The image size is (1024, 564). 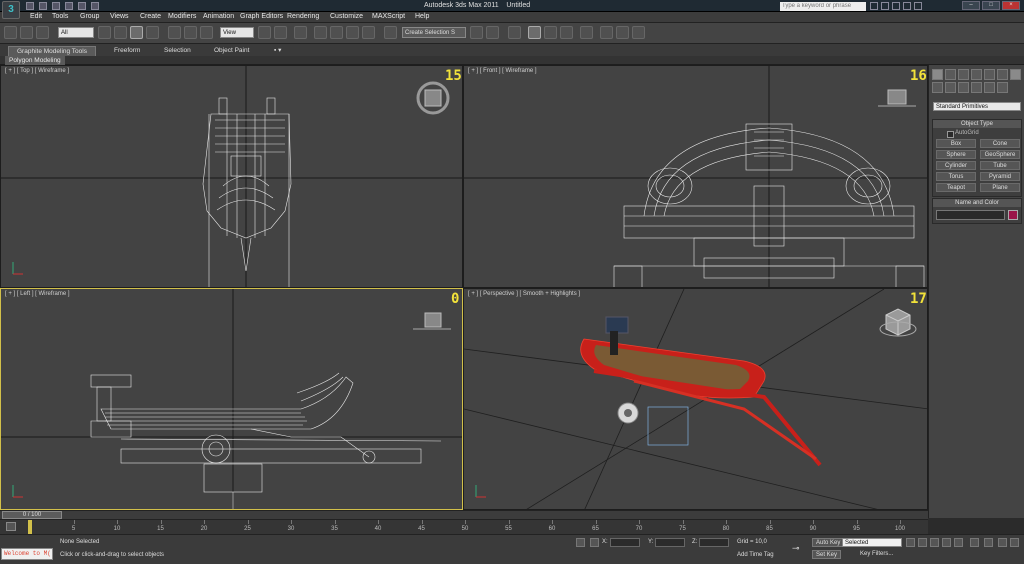 I want to click on tab-polygon-modeling: Polygon Modeling, so click(x=35, y=60).